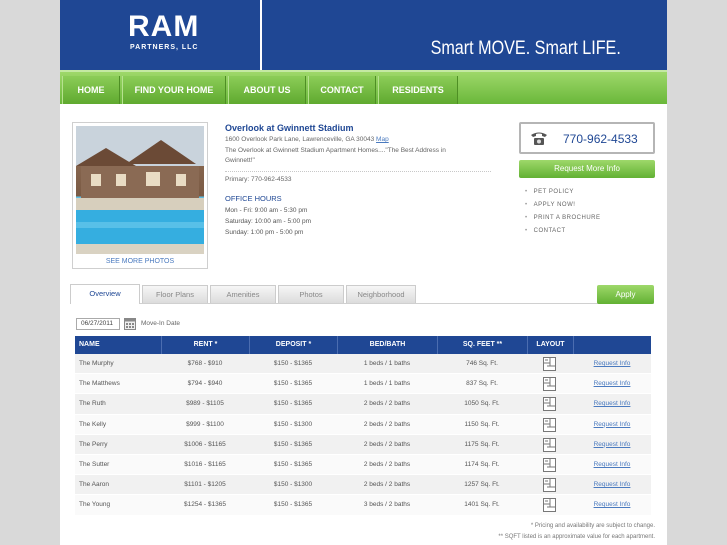  I want to click on tab-floor-plans: Floor Plans, so click(175, 294).